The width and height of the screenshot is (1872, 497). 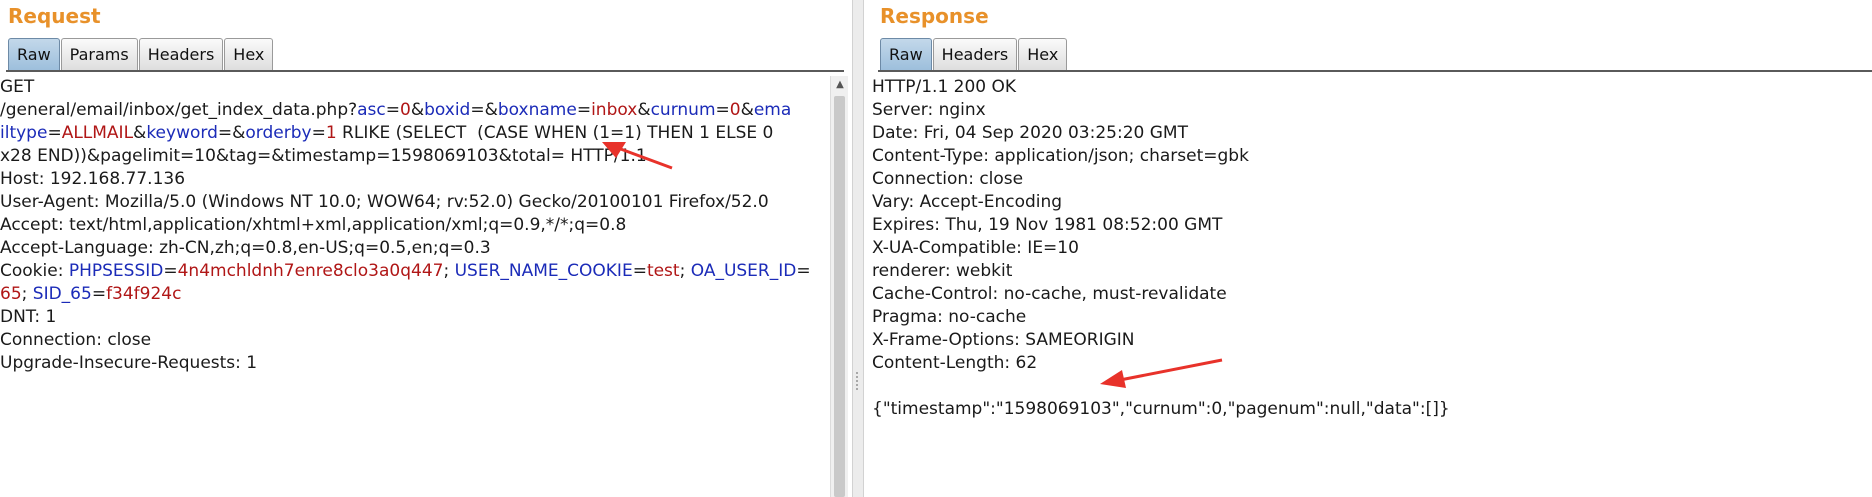 What do you see at coordinates (447, 110) in the screenshot?
I see `param-name: boxid` at bounding box center [447, 110].